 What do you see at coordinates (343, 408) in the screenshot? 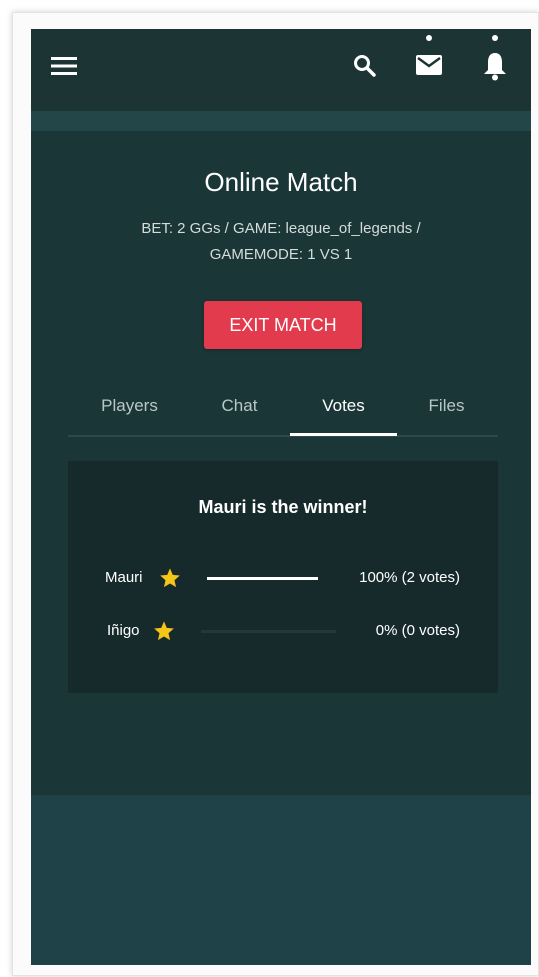
I see `tab-votes: Votes` at bounding box center [343, 408].